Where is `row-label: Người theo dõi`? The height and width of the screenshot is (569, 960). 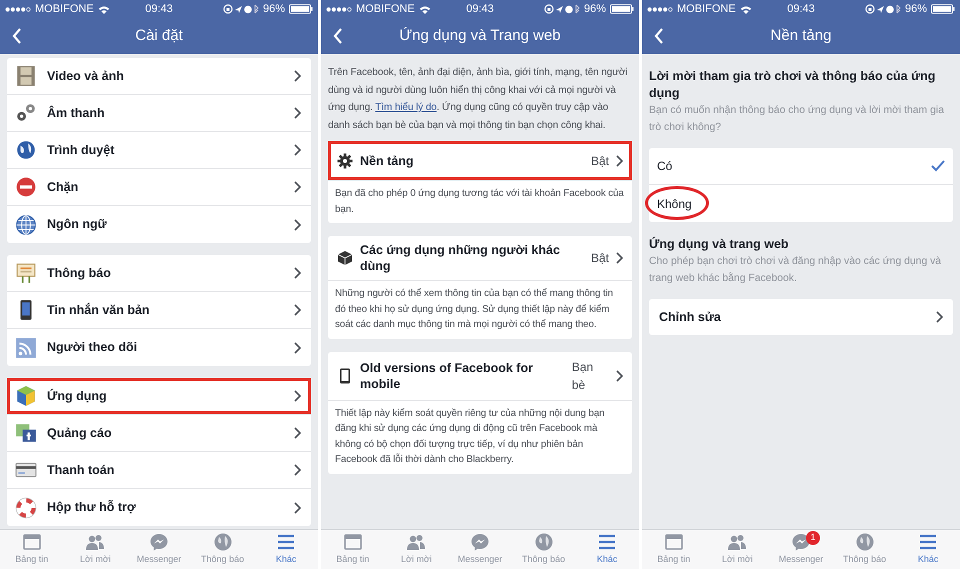 row-label: Người theo dõi is located at coordinates (92, 347).